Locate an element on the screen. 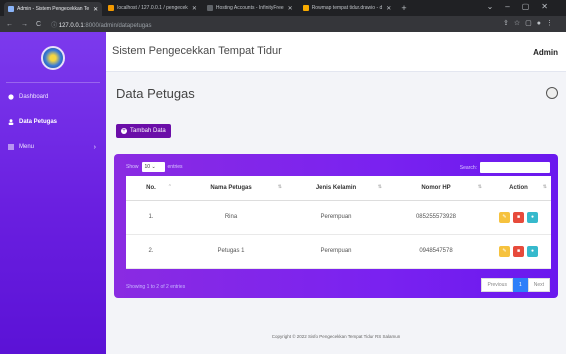  browser-toolbar-icons: ⇪☆▢●⋮ is located at coordinates (530, 23).